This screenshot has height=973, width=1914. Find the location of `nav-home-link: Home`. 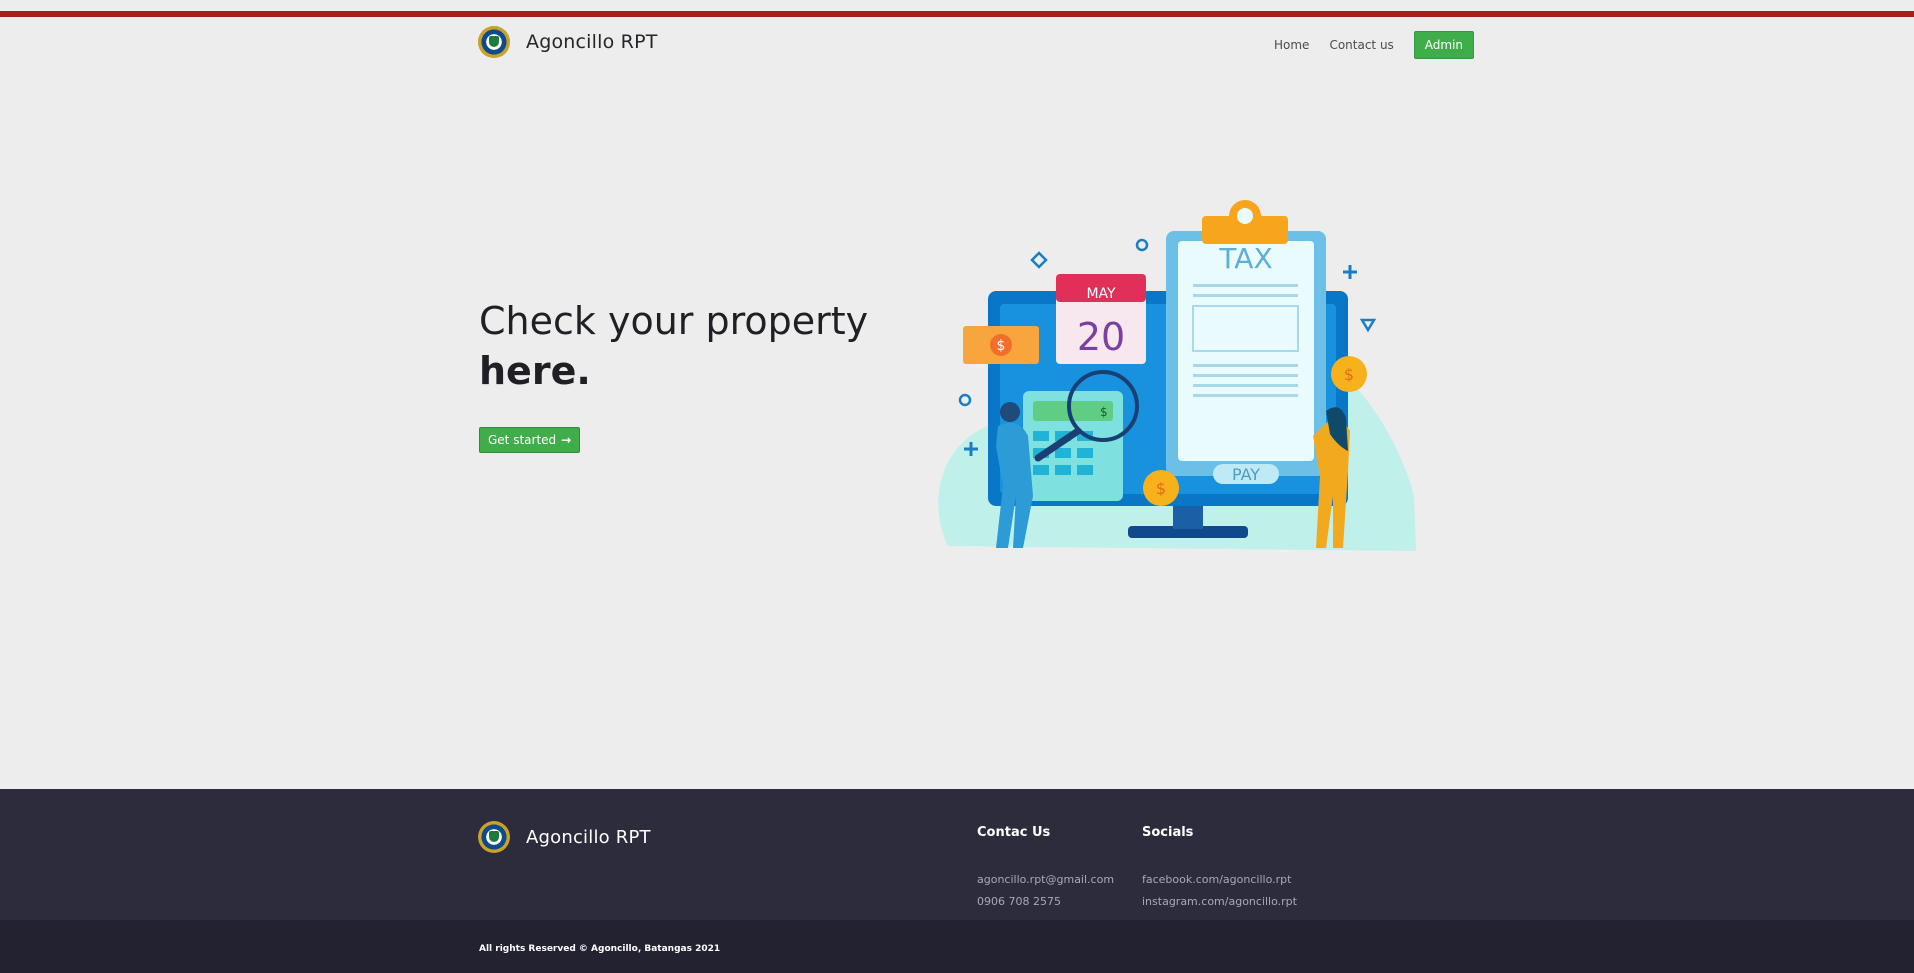

nav-home-link: Home is located at coordinates (1291, 45).